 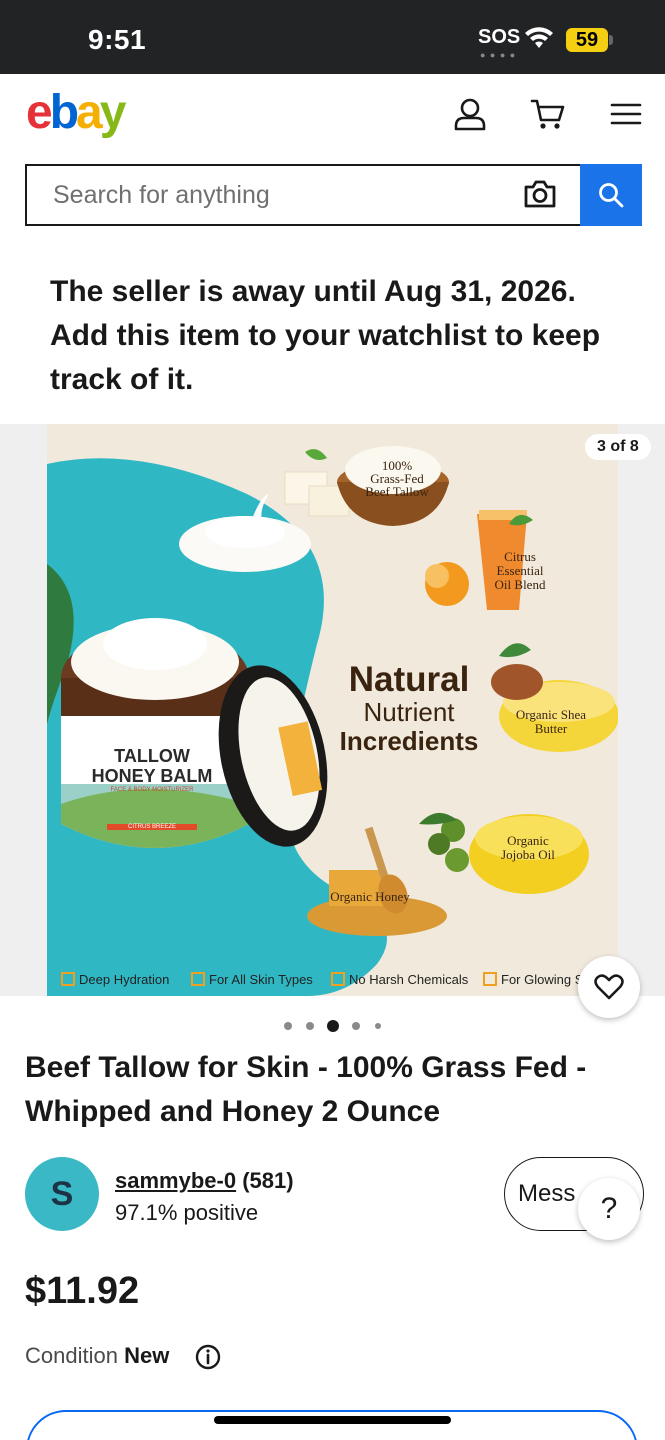 What do you see at coordinates (498, 55) in the screenshot?
I see `signal-dots-icon: ● ● ● ●` at bounding box center [498, 55].